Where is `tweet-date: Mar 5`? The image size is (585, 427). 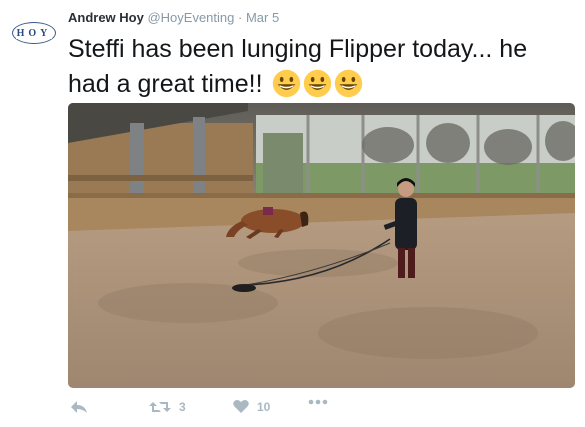
tweet-date: Mar 5 is located at coordinates (262, 17).